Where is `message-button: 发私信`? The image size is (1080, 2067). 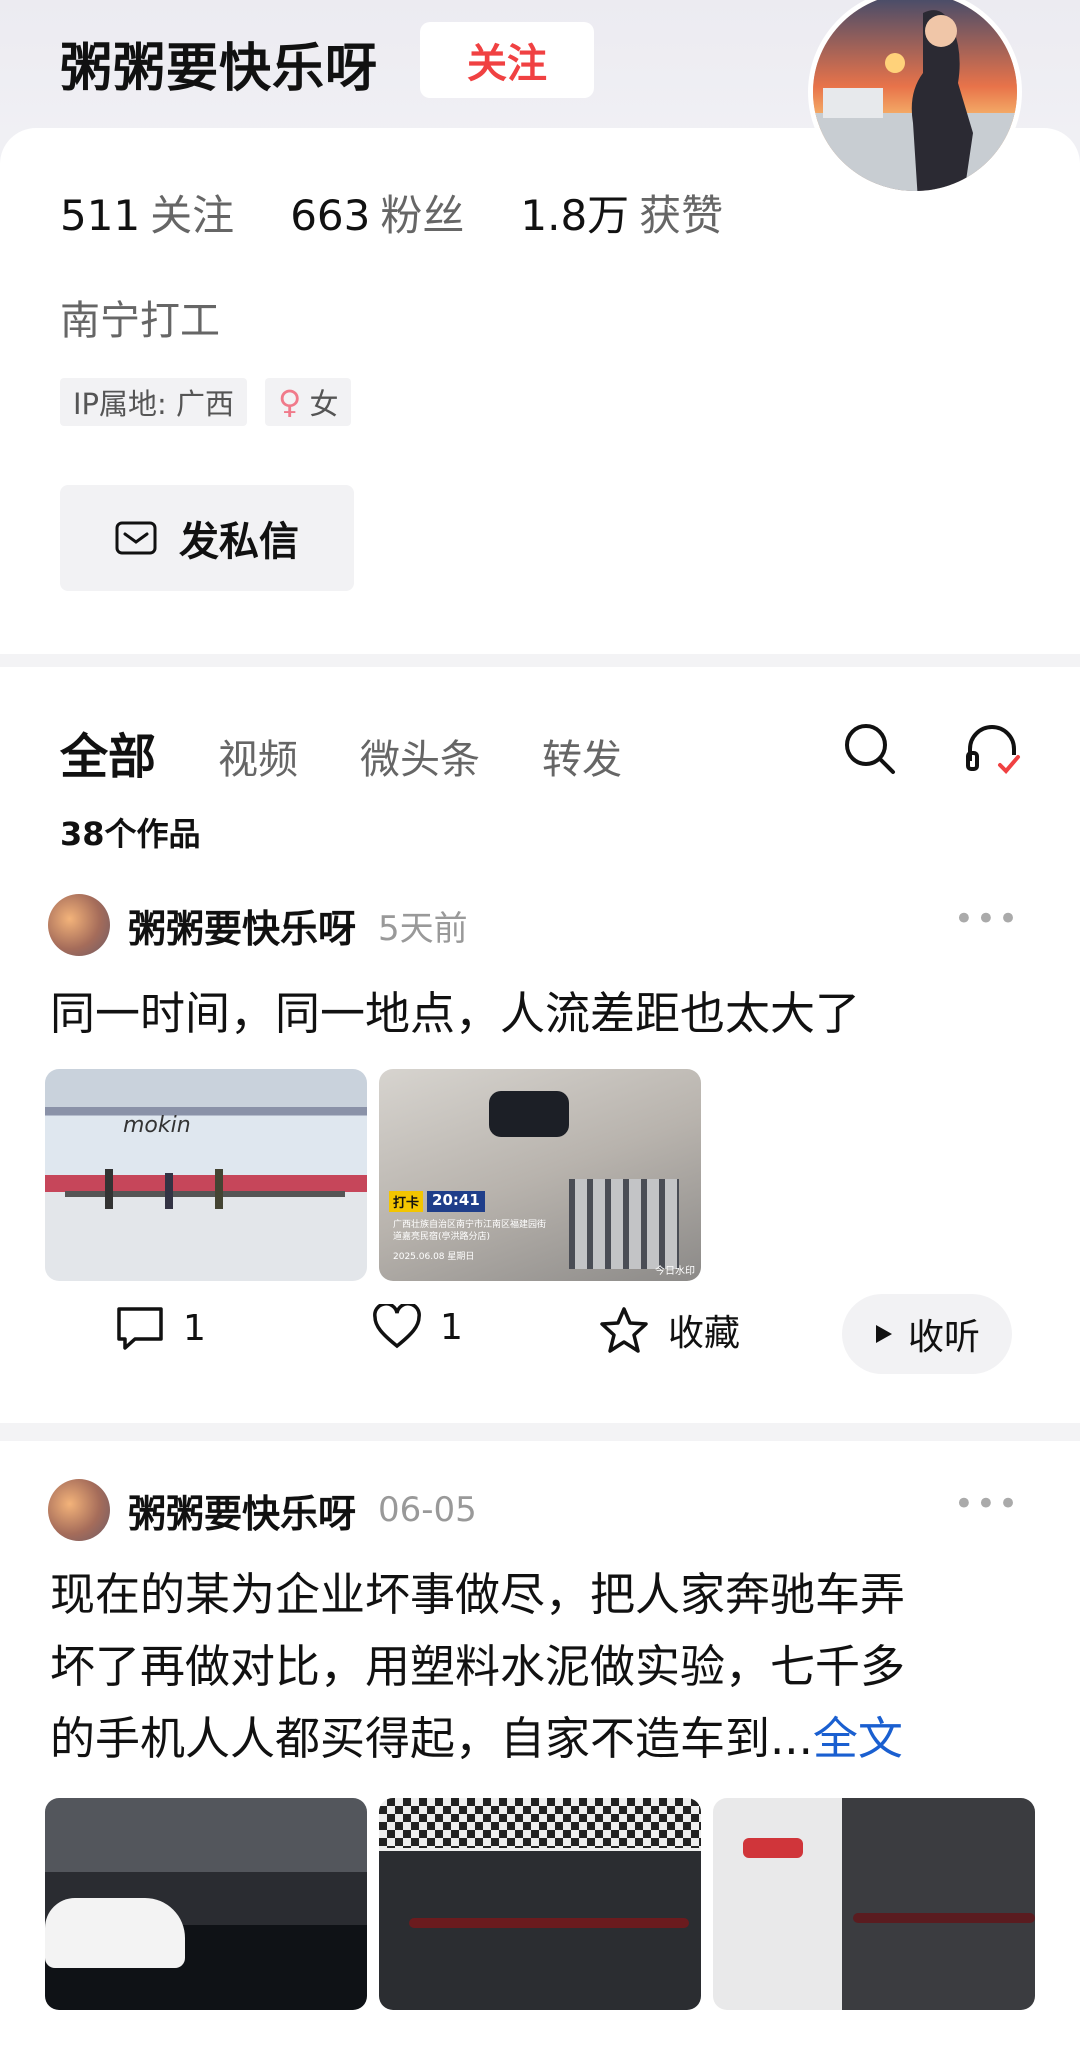 message-button: 发私信 is located at coordinates (207, 538).